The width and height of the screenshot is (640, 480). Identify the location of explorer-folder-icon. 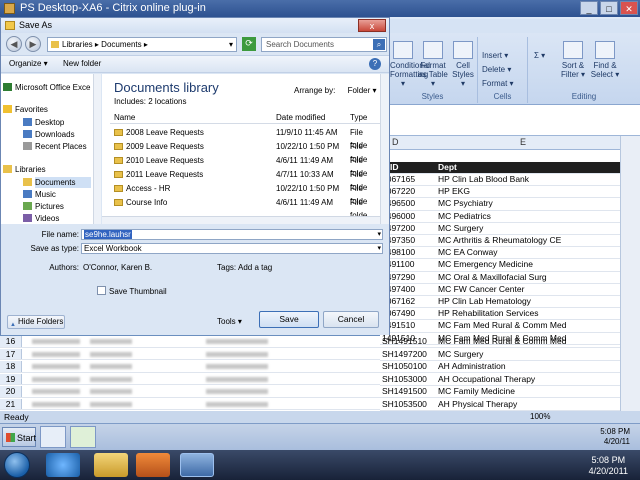
(111, 465).